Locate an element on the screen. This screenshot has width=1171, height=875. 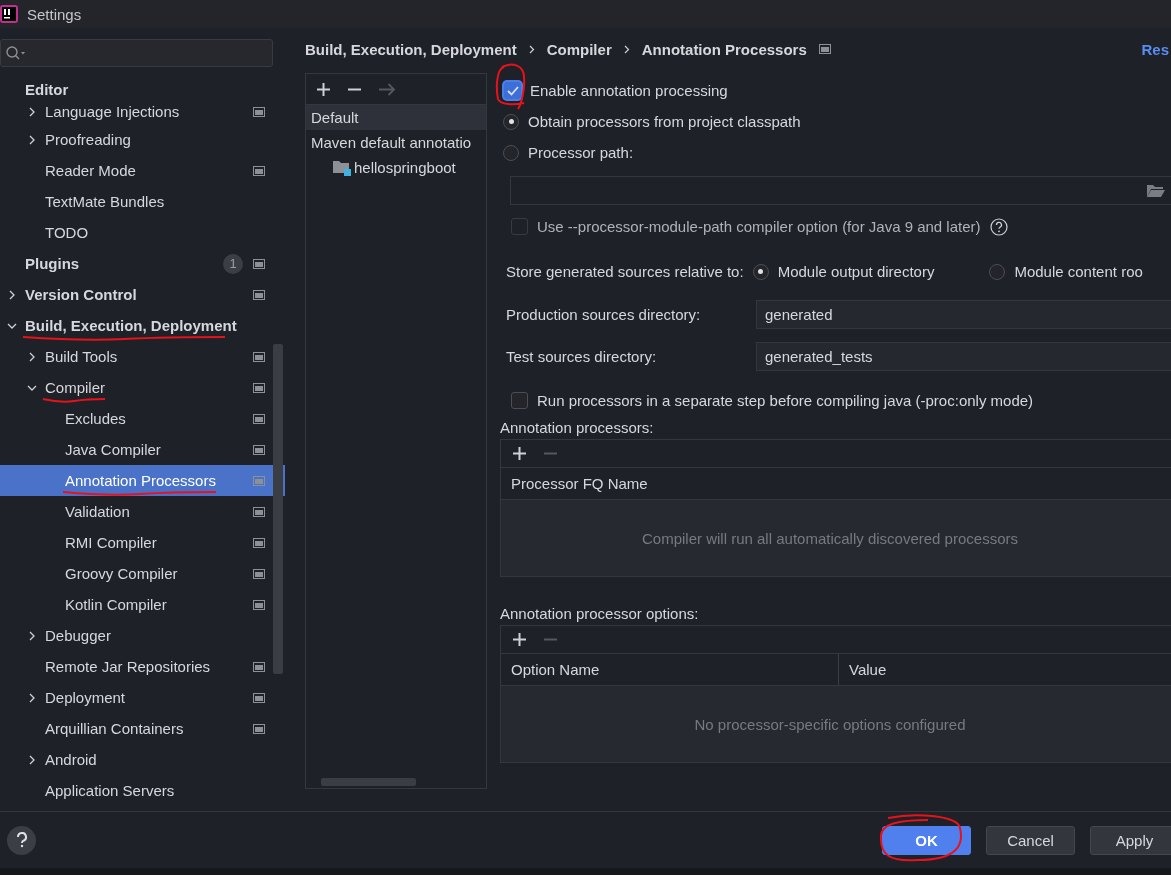
tree-item: Debugger is located at coordinates (142, 635).